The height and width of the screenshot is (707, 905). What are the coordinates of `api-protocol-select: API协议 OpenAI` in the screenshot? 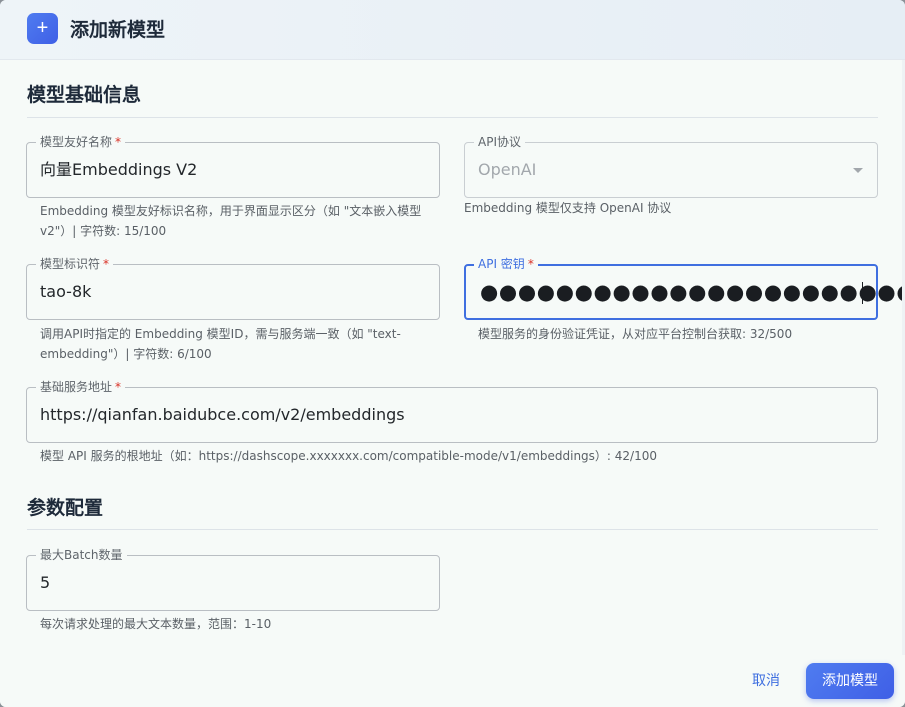 It's located at (671, 166).